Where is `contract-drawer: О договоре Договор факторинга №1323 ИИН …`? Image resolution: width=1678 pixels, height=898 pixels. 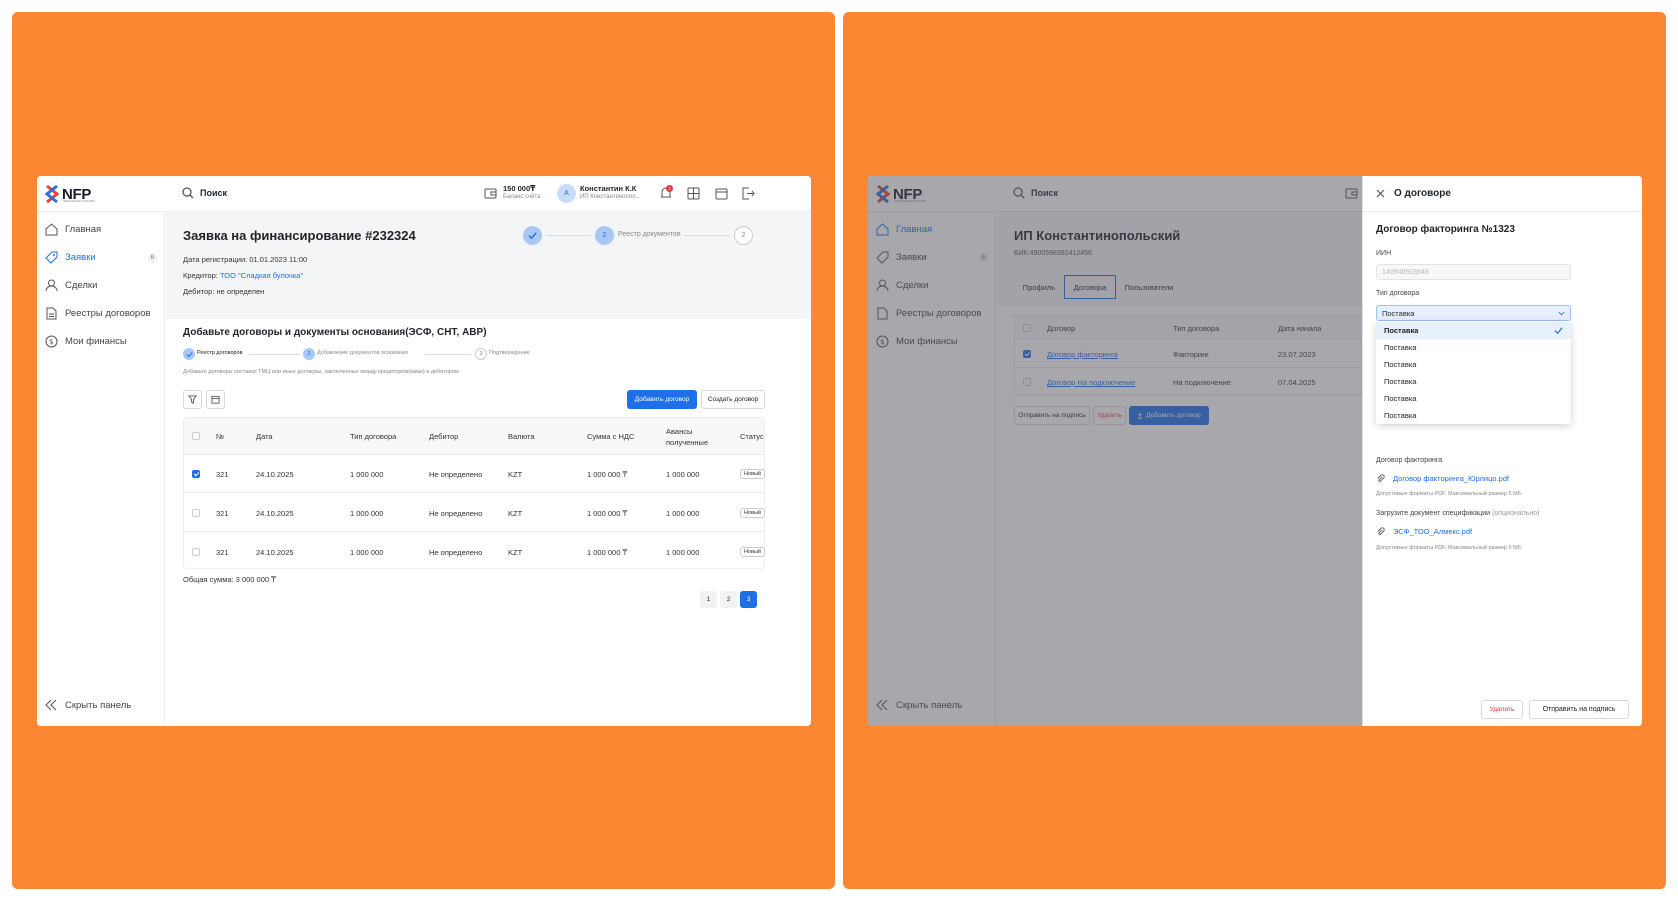
contract-drawer: О договоре Договор факторинга №1323 ИИН … is located at coordinates (1502, 451).